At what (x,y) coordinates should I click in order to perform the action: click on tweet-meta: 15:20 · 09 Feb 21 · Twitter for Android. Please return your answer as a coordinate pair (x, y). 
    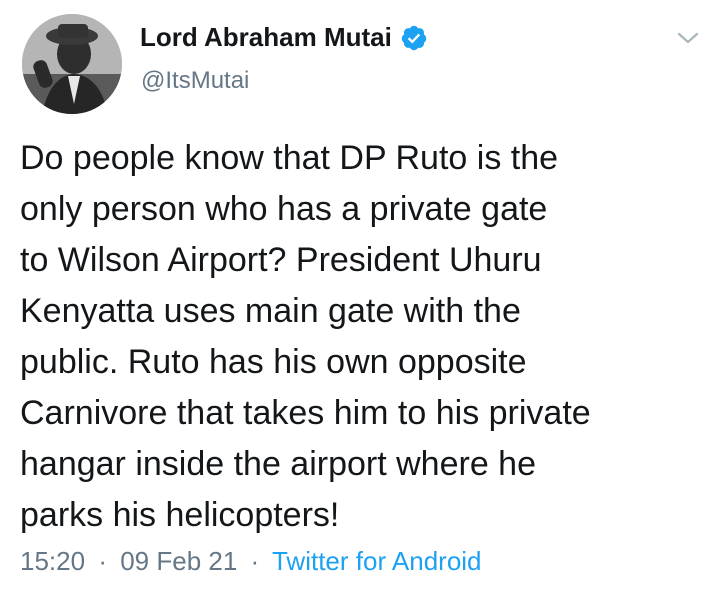
    Looking at the image, I should click on (251, 561).